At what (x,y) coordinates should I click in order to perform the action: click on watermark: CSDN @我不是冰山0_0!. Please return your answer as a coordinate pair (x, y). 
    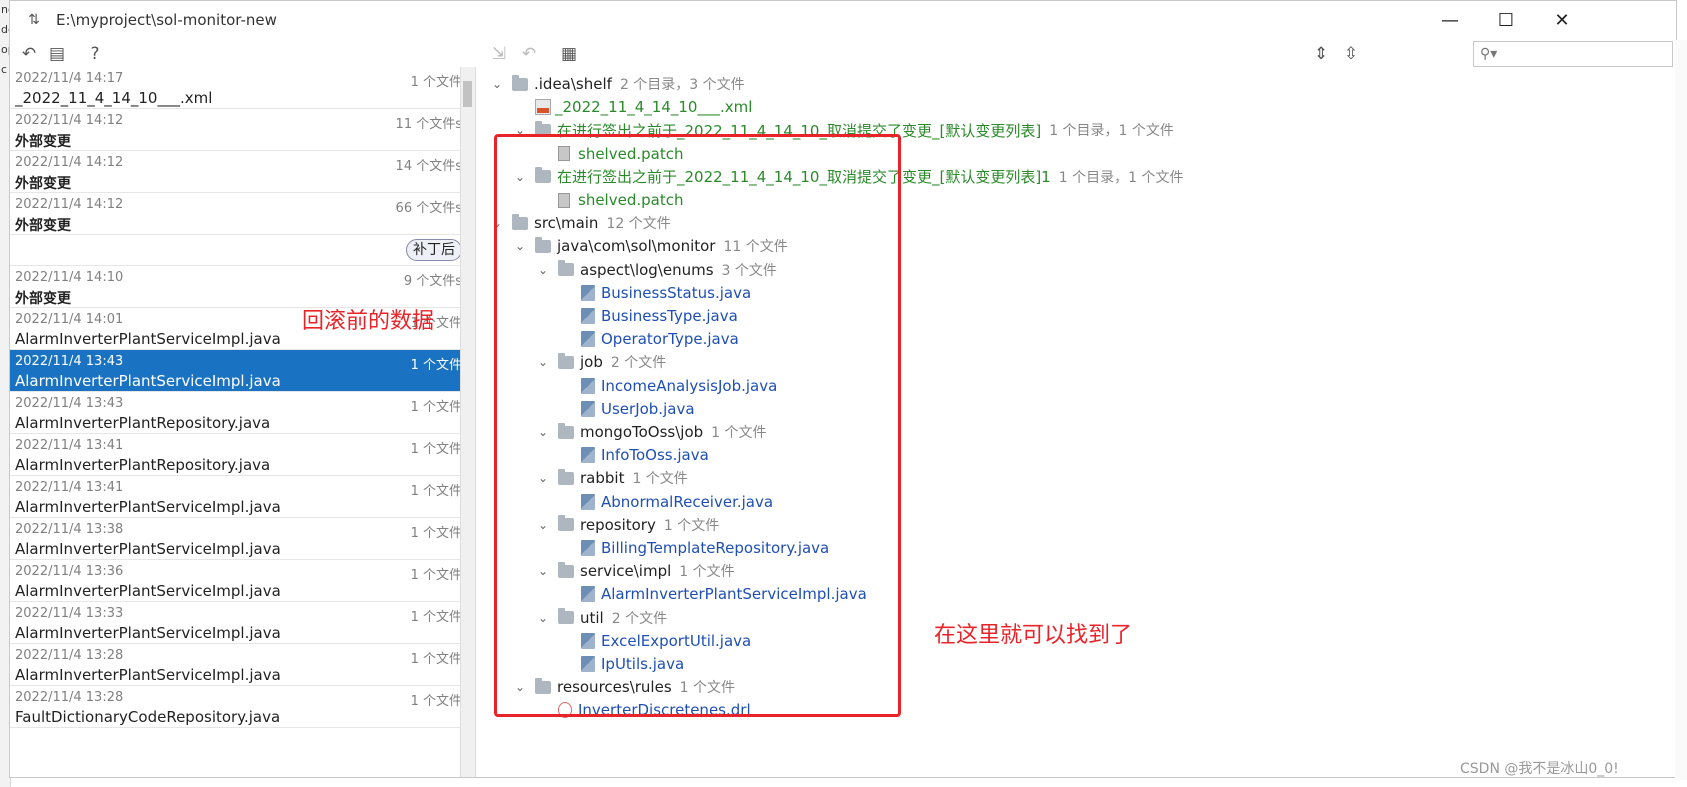
    Looking at the image, I should click on (1539, 769).